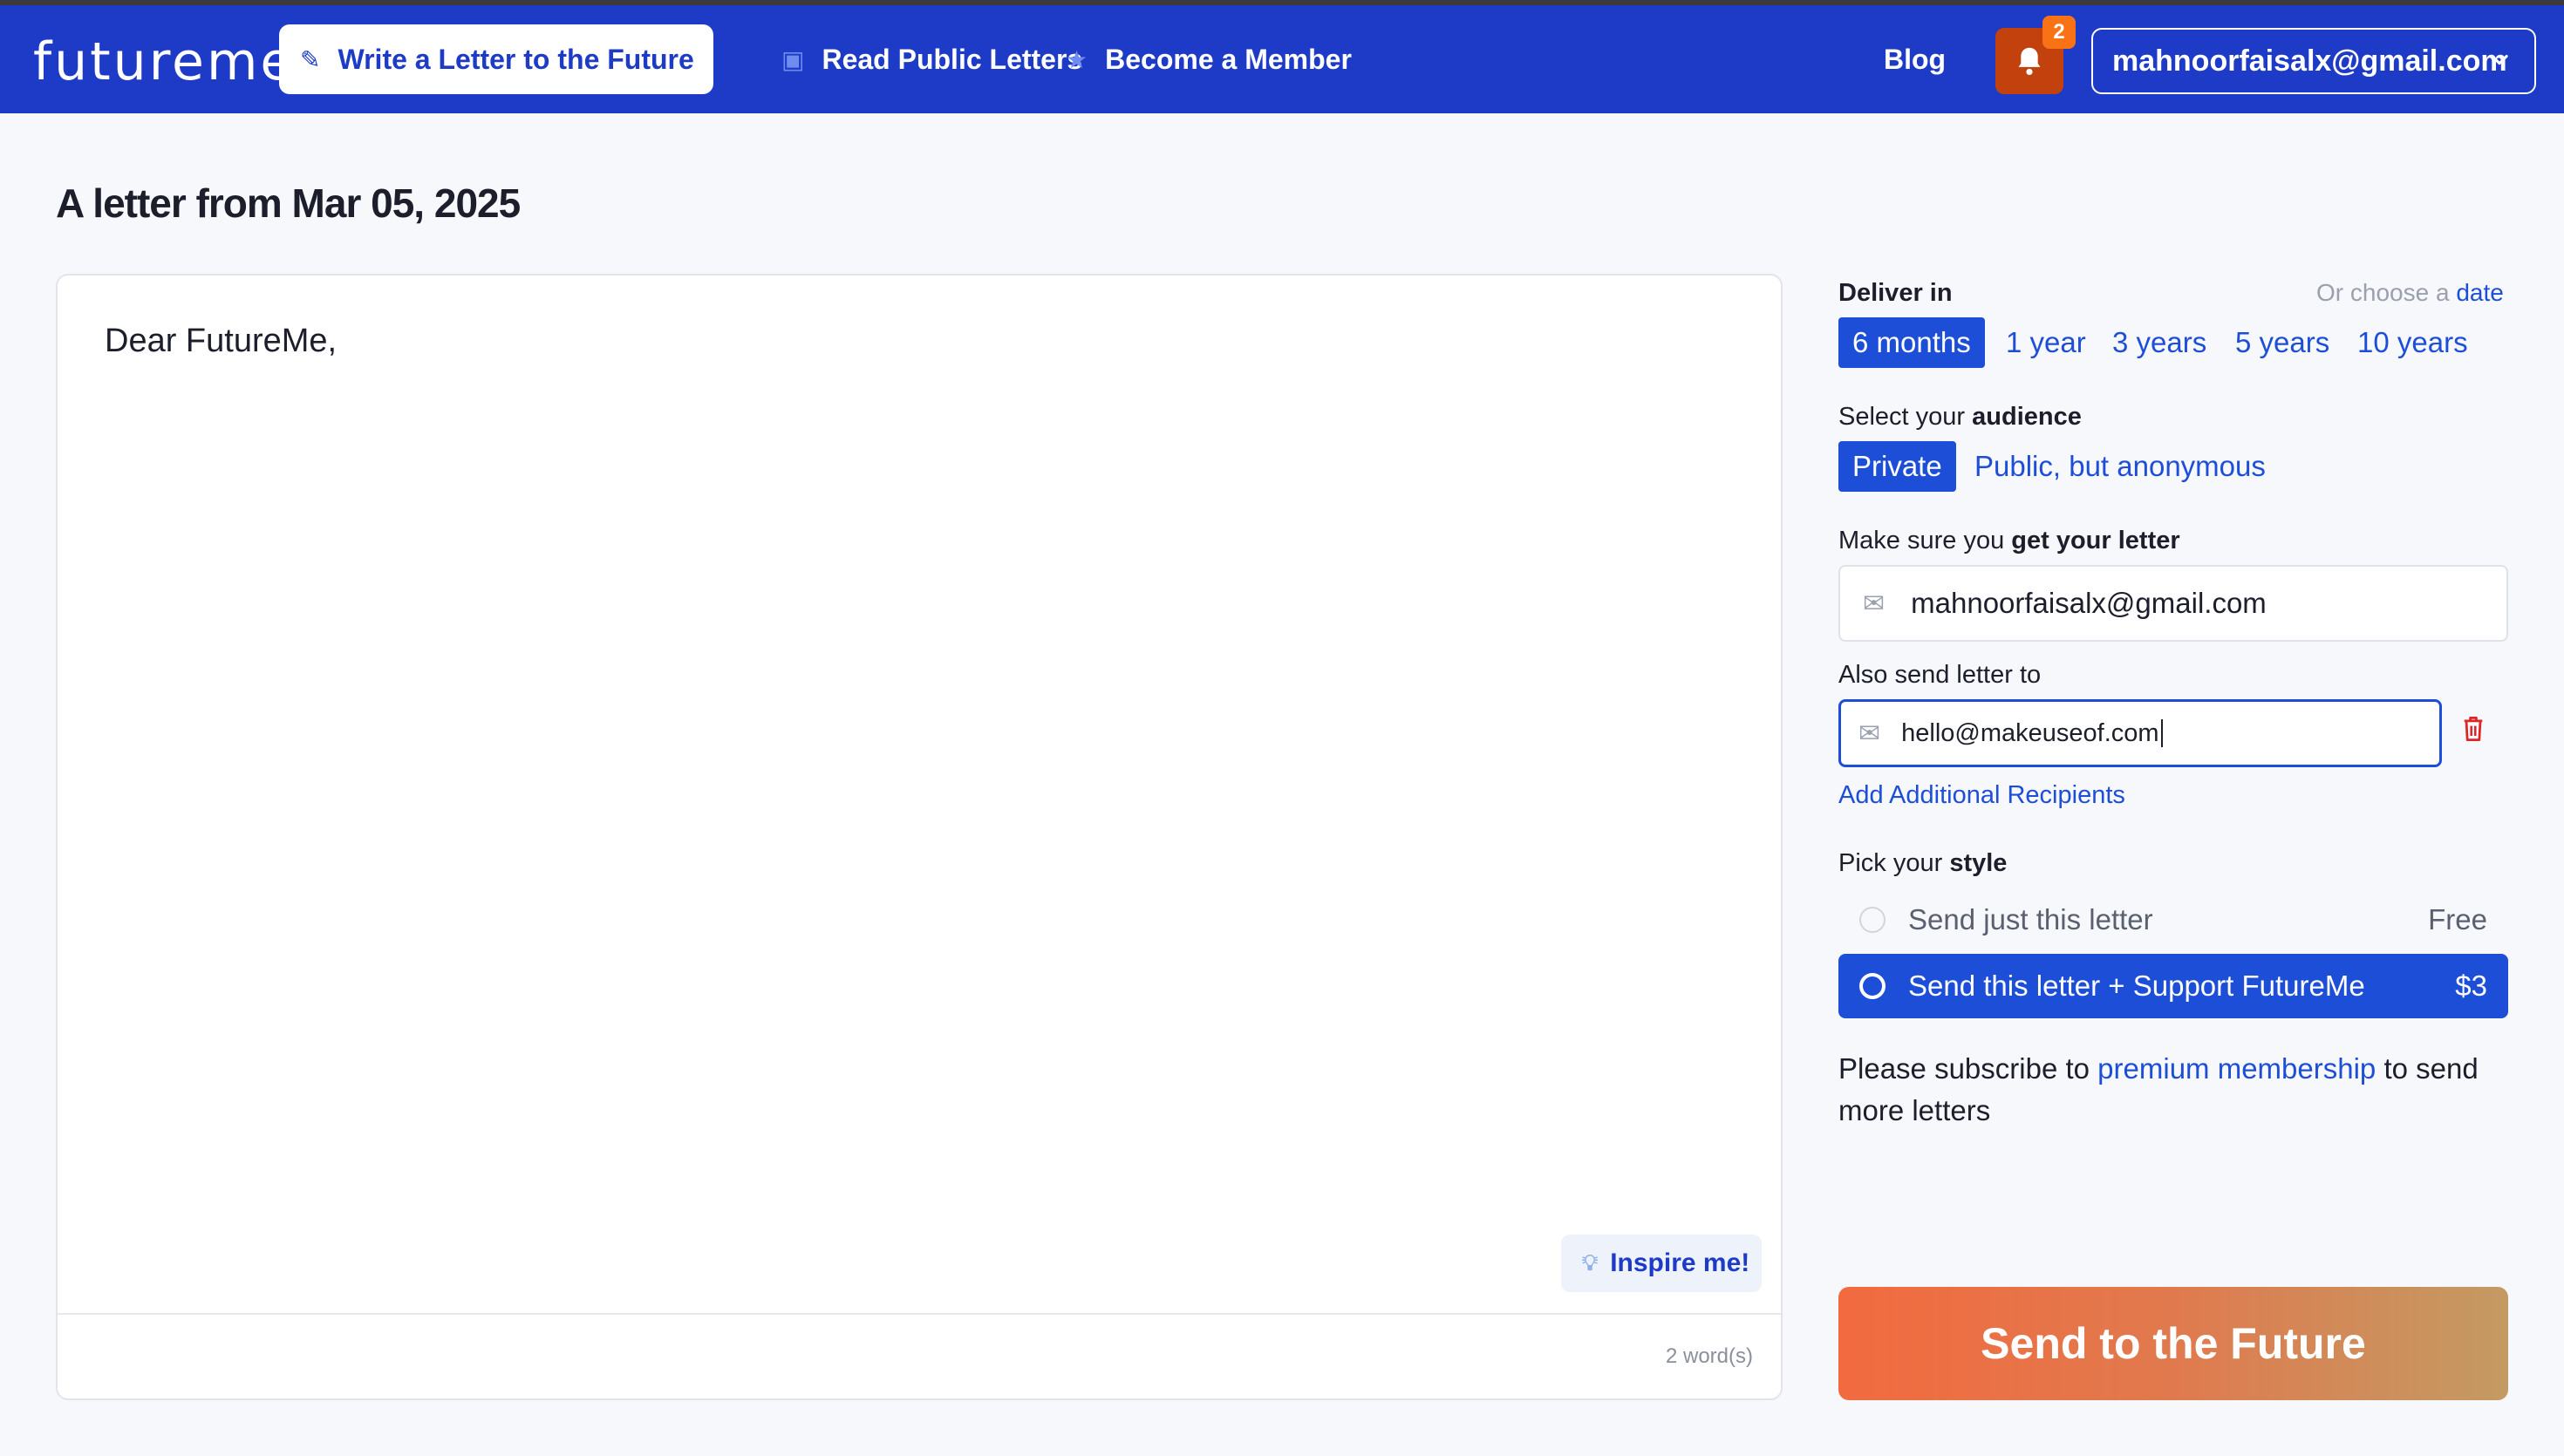 This screenshot has height=1456, width=2564. What do you see at coordinates (516, 59) in the screenshot?
I see `nav-write-letter-label: Write a Letter to the Future` at bounding box center [516, 59].